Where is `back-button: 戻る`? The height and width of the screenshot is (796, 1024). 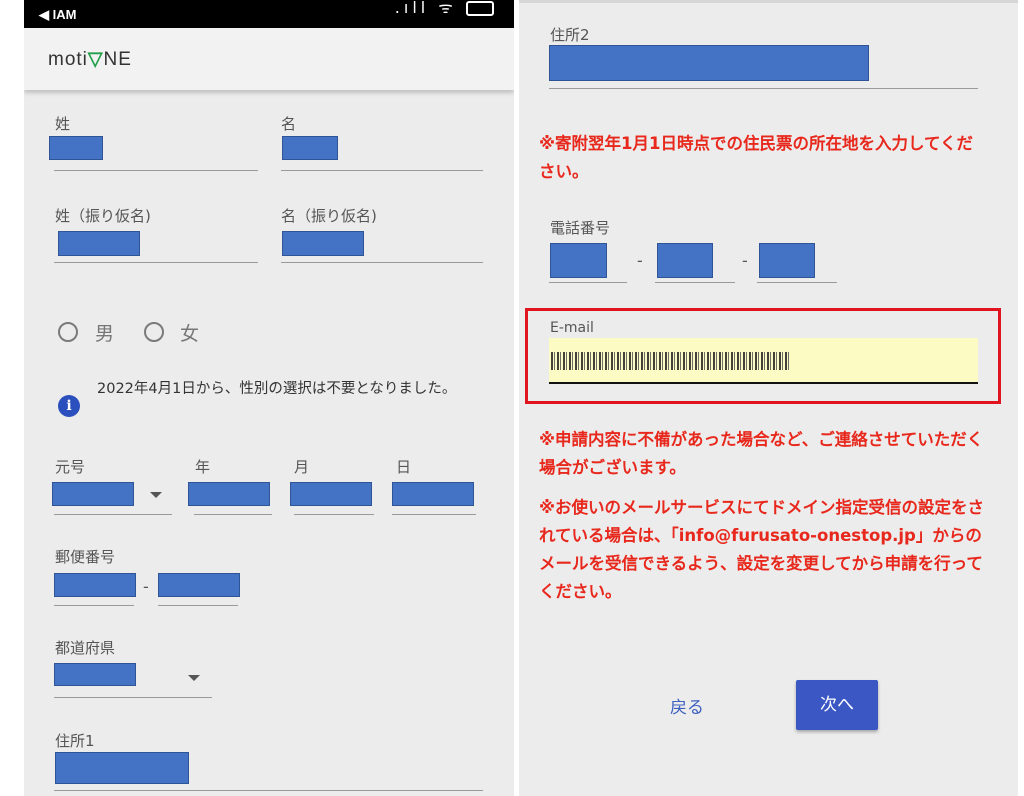 back-button: 戻る is located at coordinates (687, 705).